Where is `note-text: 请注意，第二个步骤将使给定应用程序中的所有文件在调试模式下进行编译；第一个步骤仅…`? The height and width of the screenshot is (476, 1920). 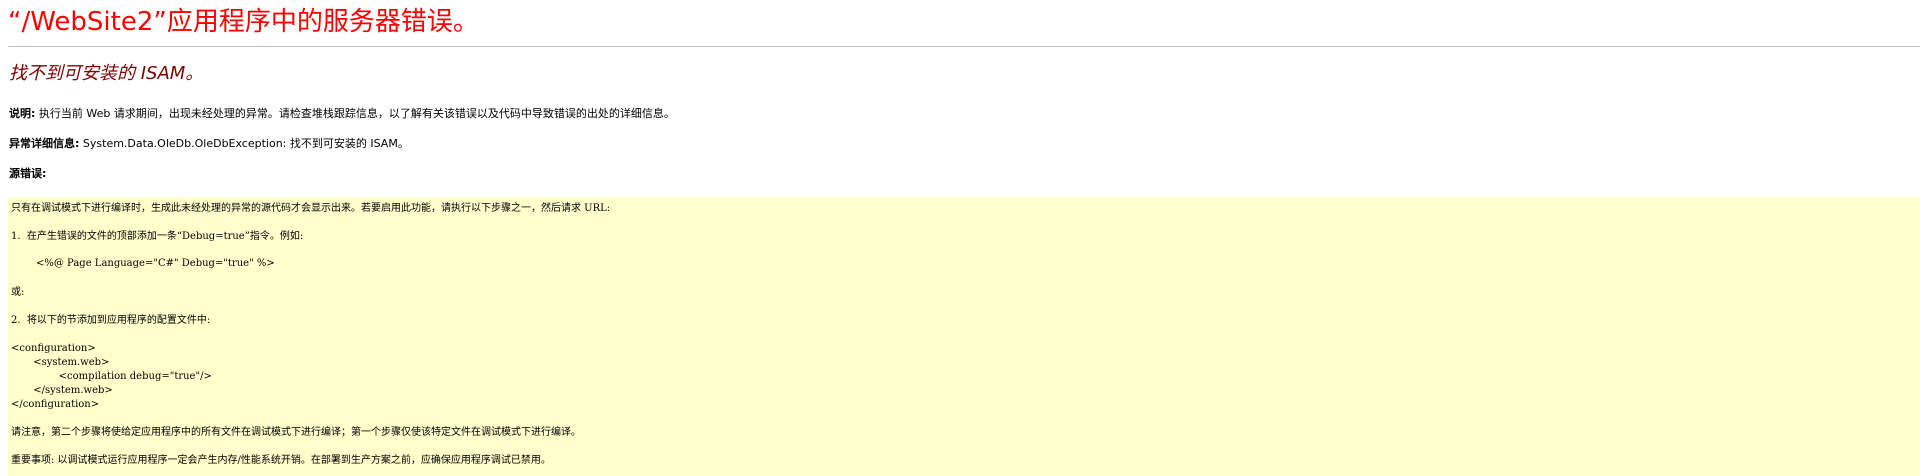
note-text: 请注意，第二个步骤将使给定应用程序中的所有文件在调试模式下进行编译；第一个步骤仅… is located at coordinates (296, 432).